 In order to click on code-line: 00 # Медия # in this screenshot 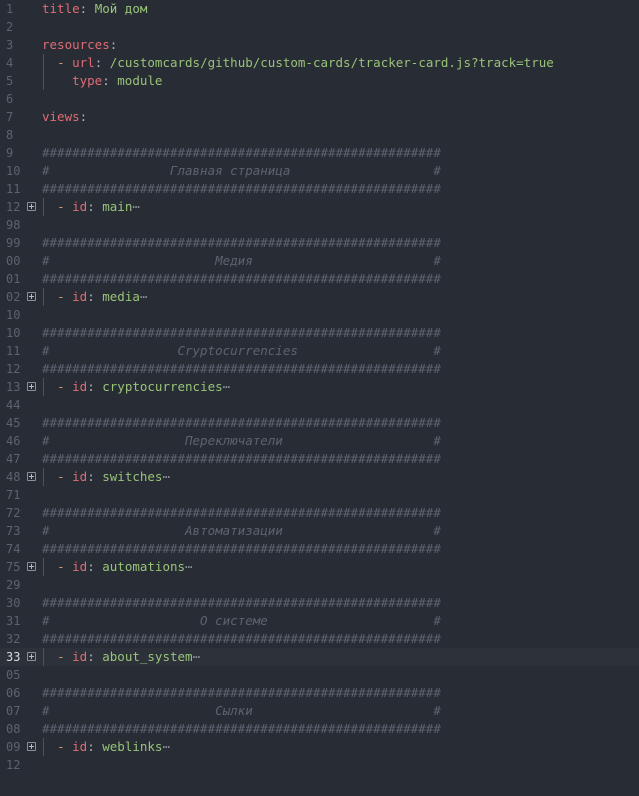, I will do `click(319, 261)`.